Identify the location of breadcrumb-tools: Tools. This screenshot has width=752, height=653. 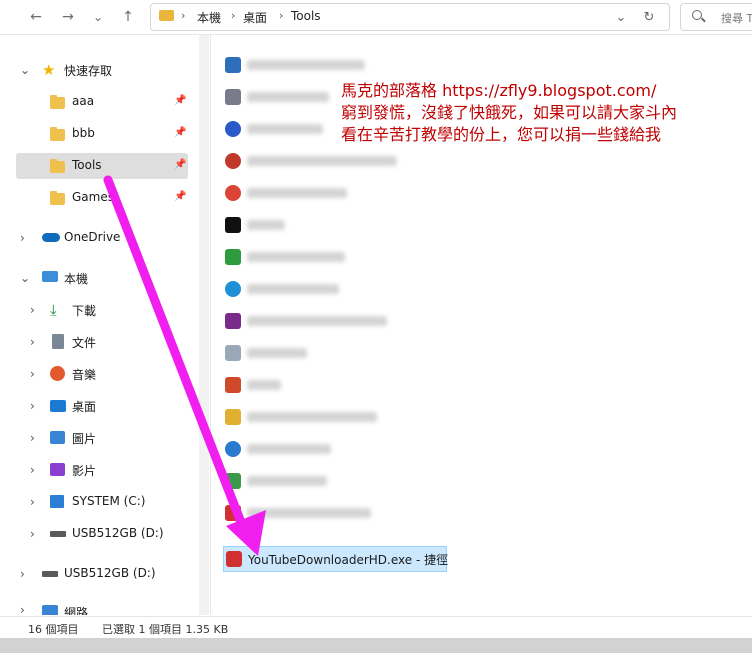
(306, 16).